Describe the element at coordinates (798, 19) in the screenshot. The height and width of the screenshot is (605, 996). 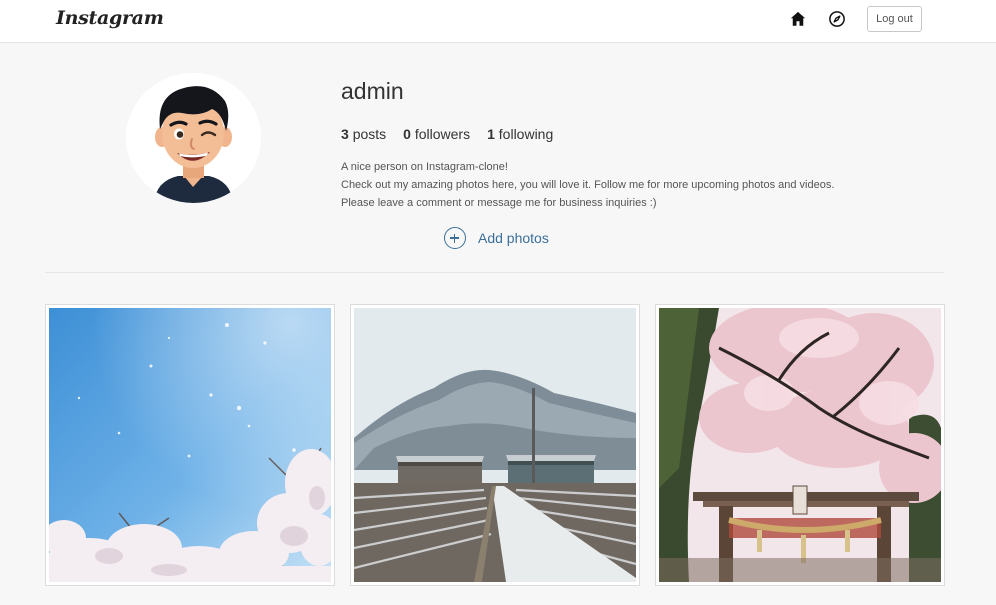
I see `home-icon` at that location.